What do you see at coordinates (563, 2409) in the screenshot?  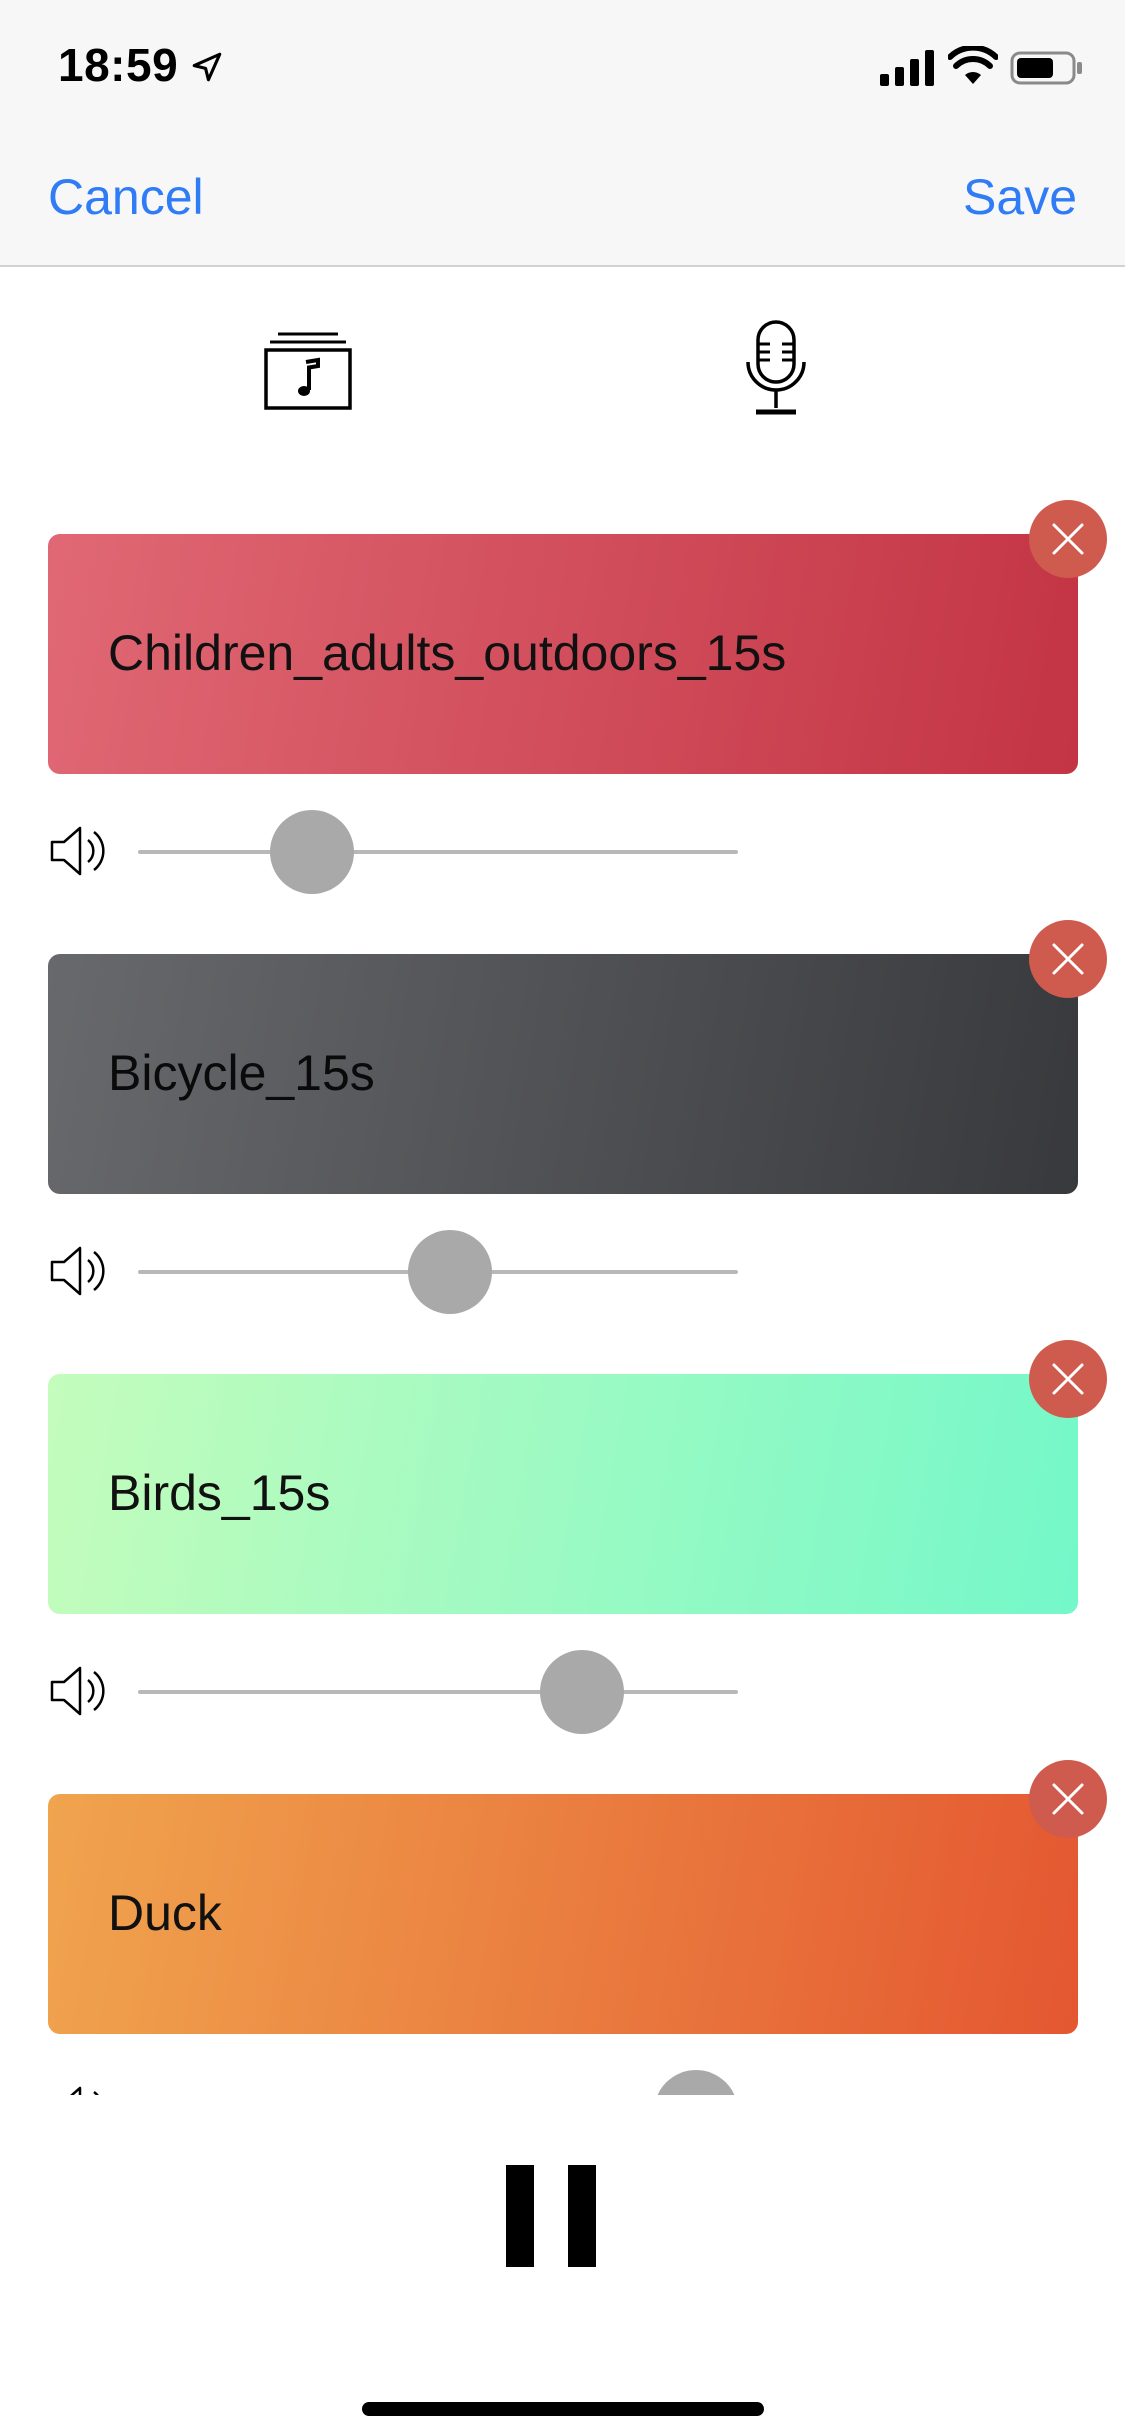 I see `home-indicator` at bounding box center [563, 2409].